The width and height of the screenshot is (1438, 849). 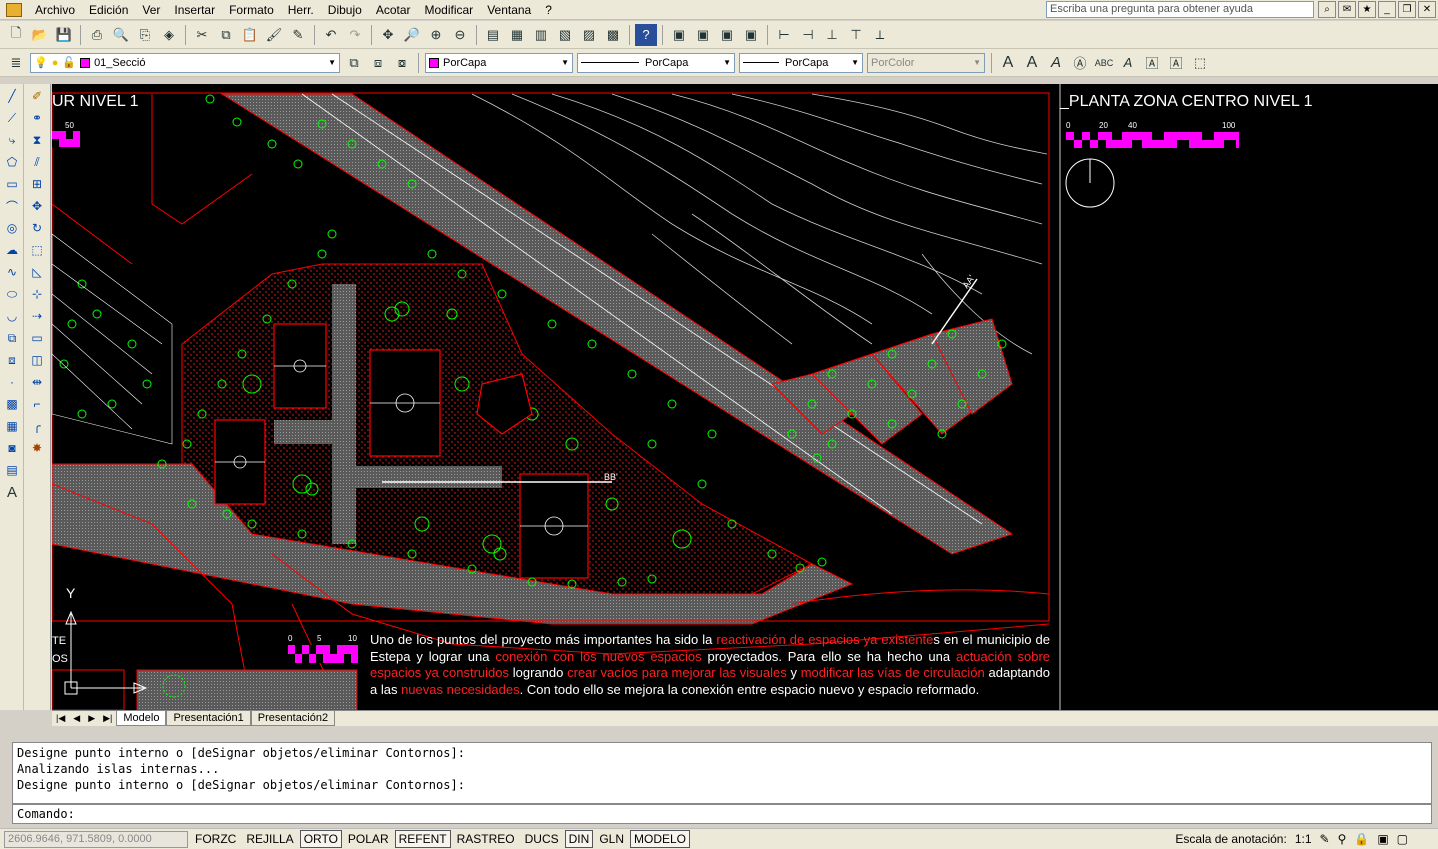 I want to click on viewport-icon-2: ▣, so click(x=703, y=35).